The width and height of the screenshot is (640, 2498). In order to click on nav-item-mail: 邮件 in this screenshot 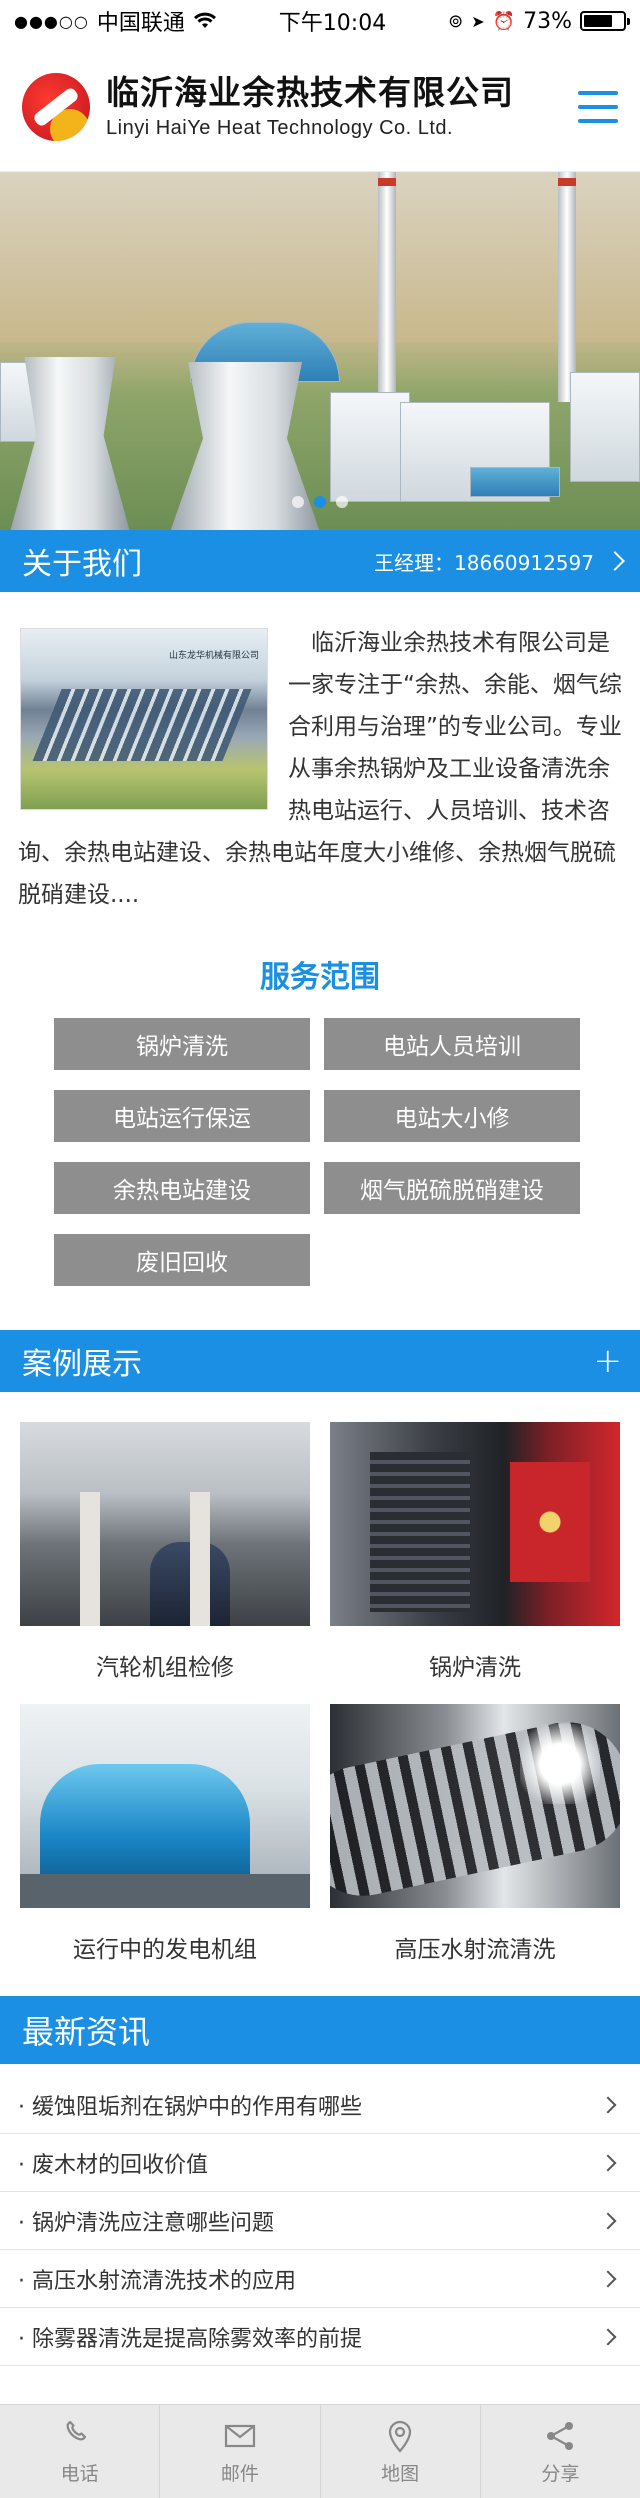, I will do `click(240, 2451)`.